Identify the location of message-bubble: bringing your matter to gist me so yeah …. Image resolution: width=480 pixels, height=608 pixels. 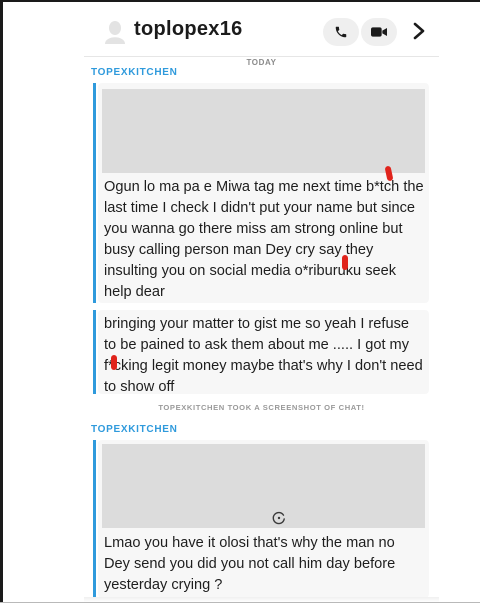
(263, 352).